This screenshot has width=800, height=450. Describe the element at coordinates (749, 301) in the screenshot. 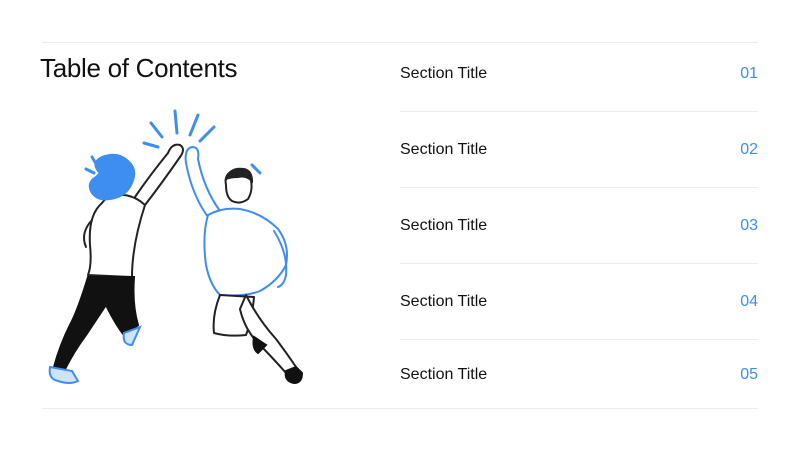

I see `toc-item-number: 04` at that location.